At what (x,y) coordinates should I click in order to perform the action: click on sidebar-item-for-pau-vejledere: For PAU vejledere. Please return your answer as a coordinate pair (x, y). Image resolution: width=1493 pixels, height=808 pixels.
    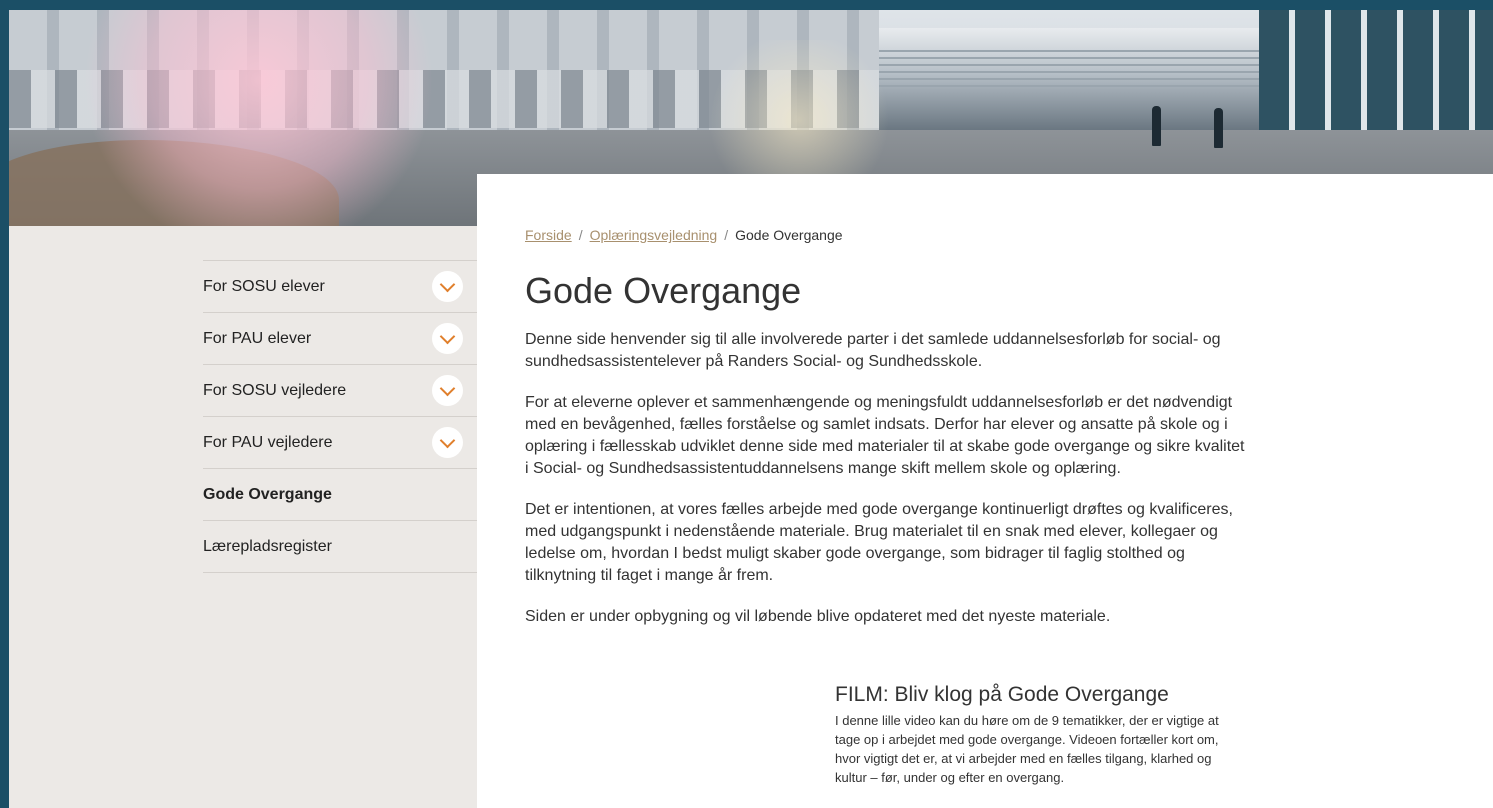
    Looking at the image, I should click on (340, 443).